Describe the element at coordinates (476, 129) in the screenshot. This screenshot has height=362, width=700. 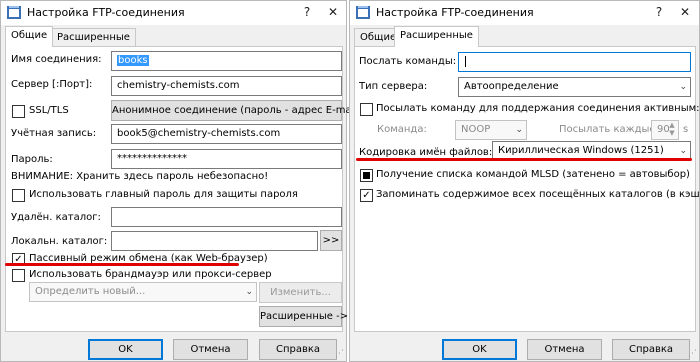
I see `command-value: NOOP` at that location.